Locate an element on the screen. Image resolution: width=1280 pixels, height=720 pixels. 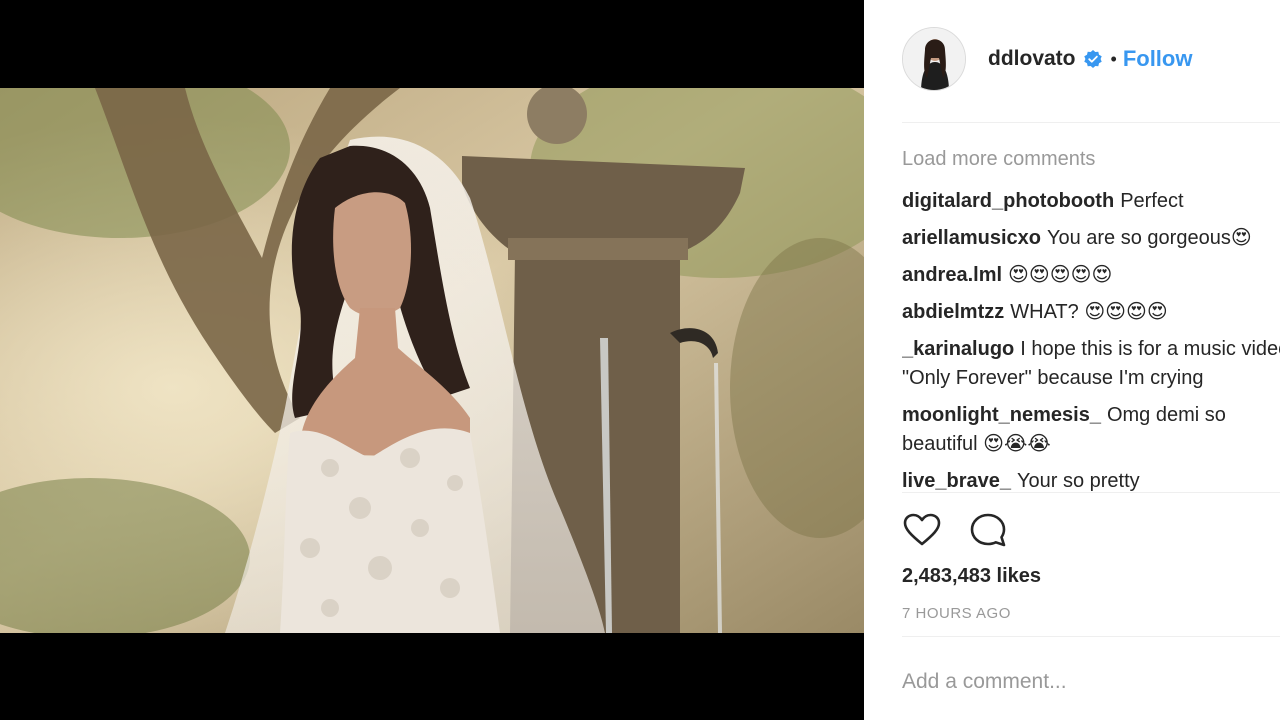
comment-text: Your so pretty is located at coordinates (1078, 480).